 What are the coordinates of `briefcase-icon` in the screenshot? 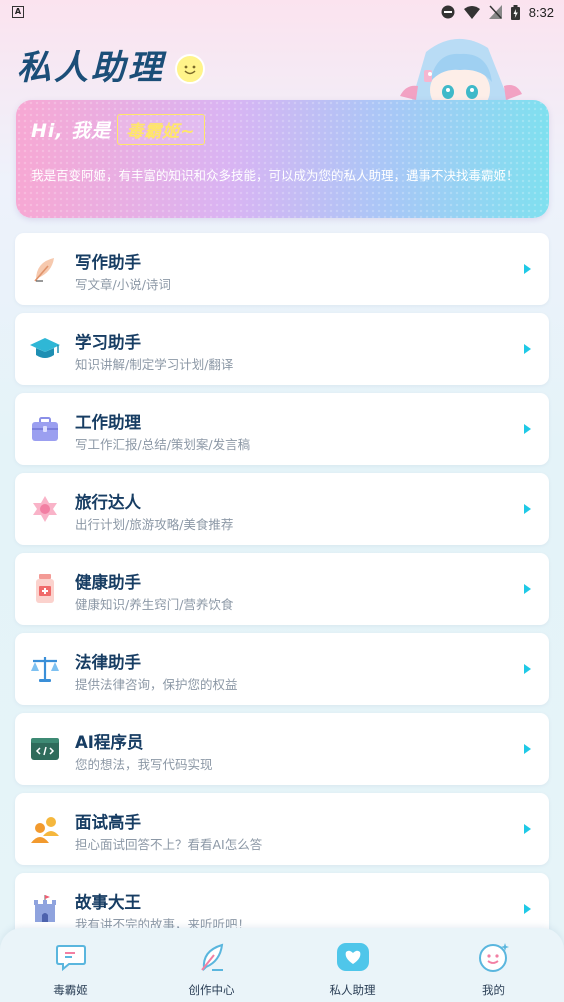 It's located at (45, 429).